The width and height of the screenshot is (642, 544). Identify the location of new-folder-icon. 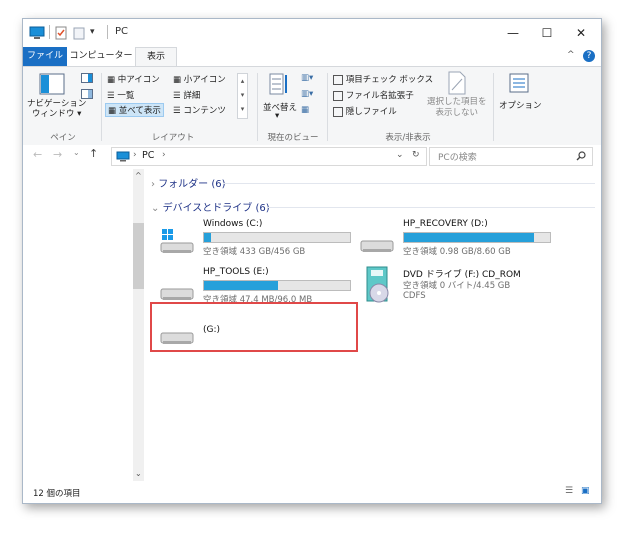
(79, 33).